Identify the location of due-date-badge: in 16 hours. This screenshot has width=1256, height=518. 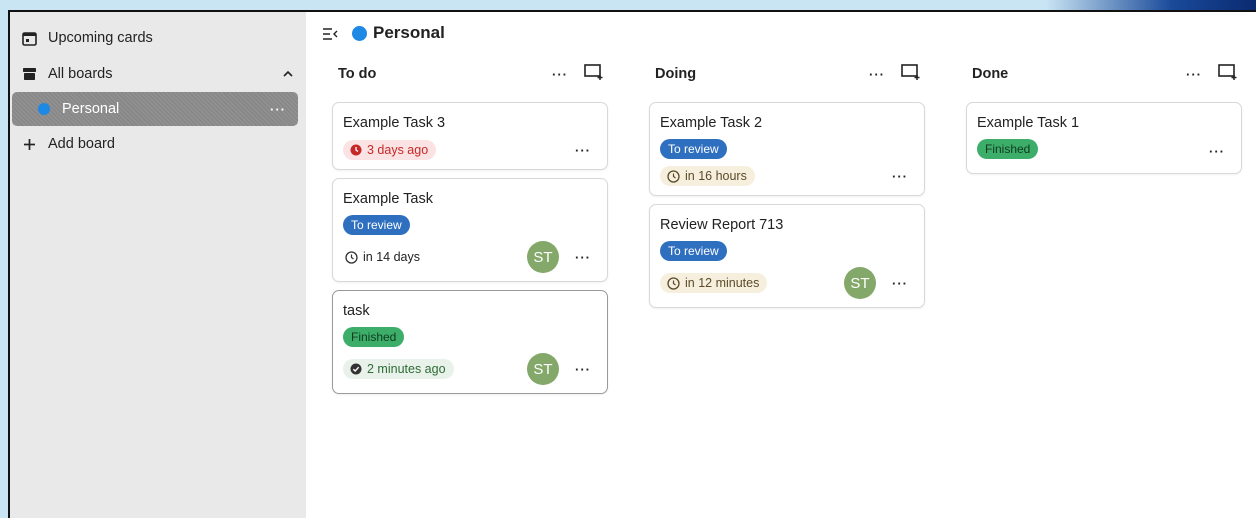
(707, 176).